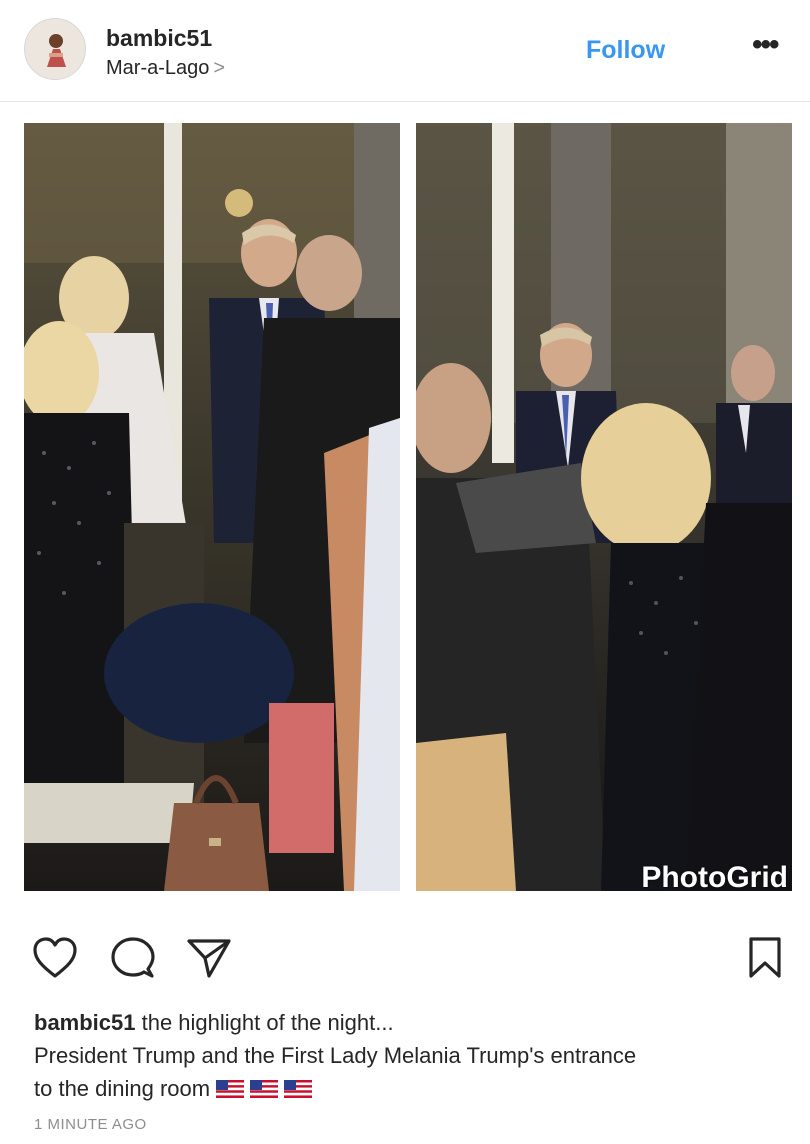  Describe the element at coordinates (405, 961) in the screenshot. I see `action-bar` at that location.